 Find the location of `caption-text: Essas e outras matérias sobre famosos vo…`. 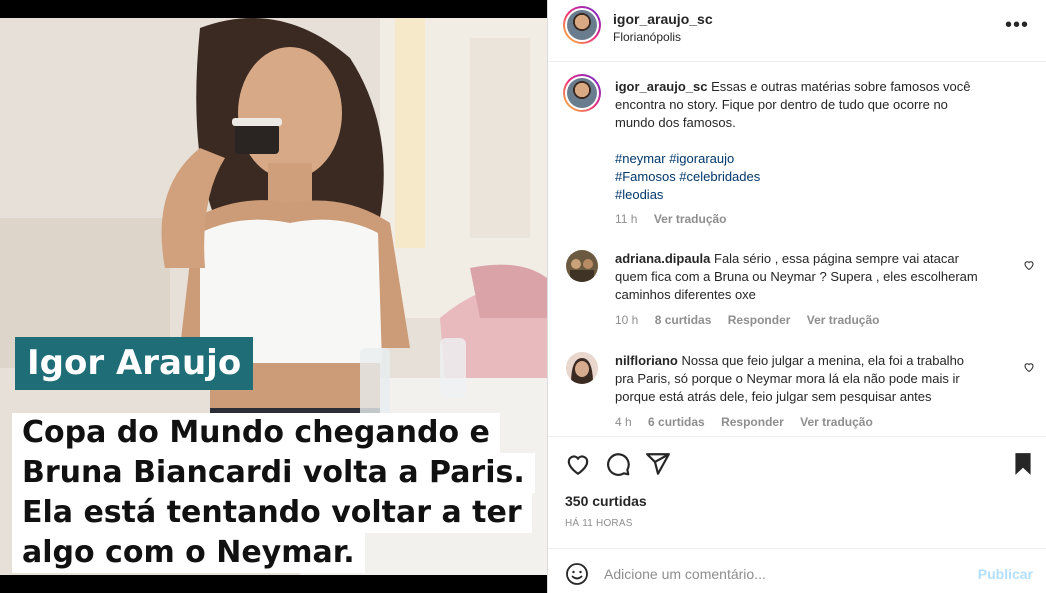

caption-text: Essas e outras matérias sobre famosos vo… is located at coordinates (841, 86).